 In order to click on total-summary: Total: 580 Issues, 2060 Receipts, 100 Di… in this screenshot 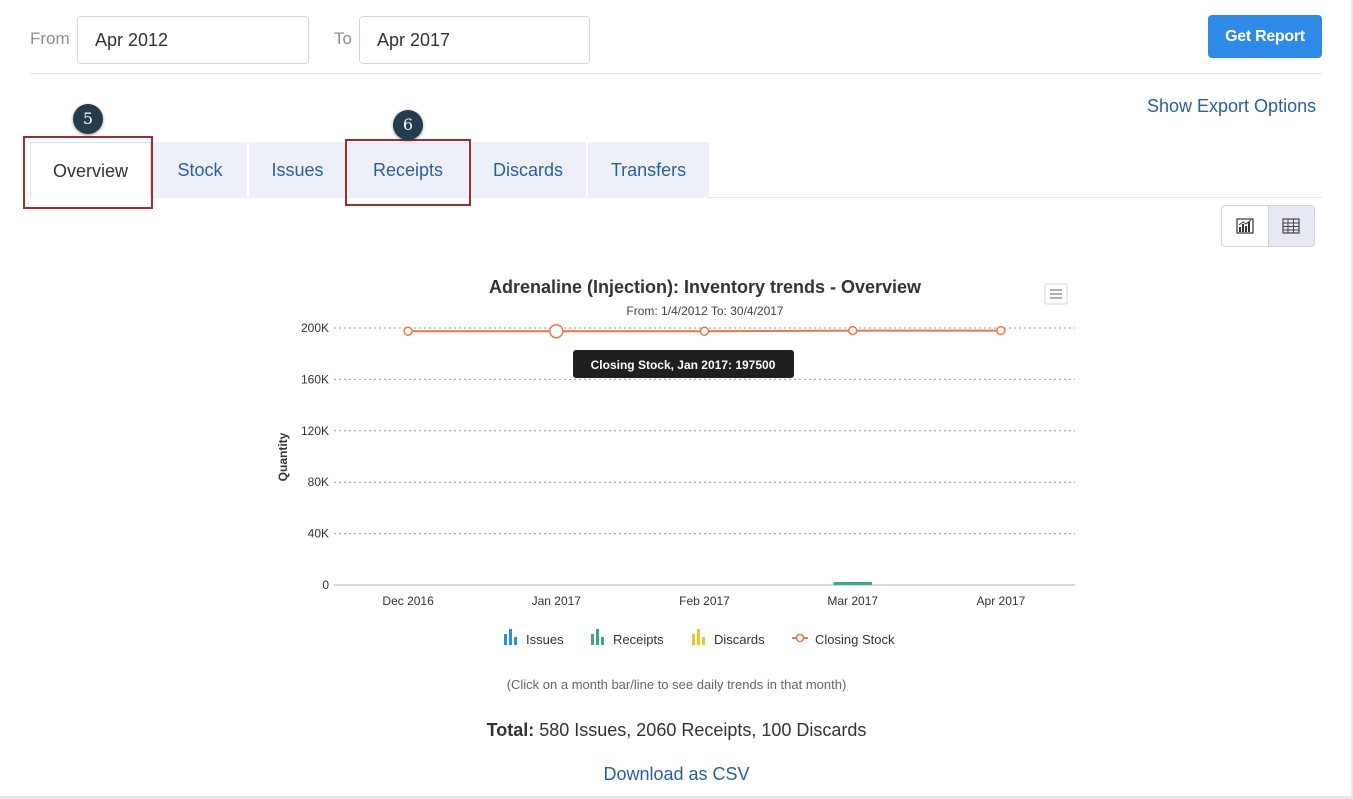, I will do `click(676, 730)`.